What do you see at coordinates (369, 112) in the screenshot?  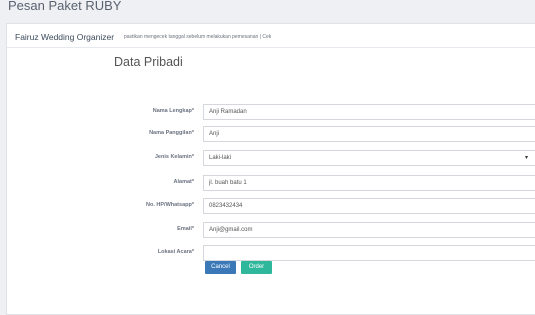 I see `nama-lengkap-input: Anji Ramadan` at bounding box center [369, 112].